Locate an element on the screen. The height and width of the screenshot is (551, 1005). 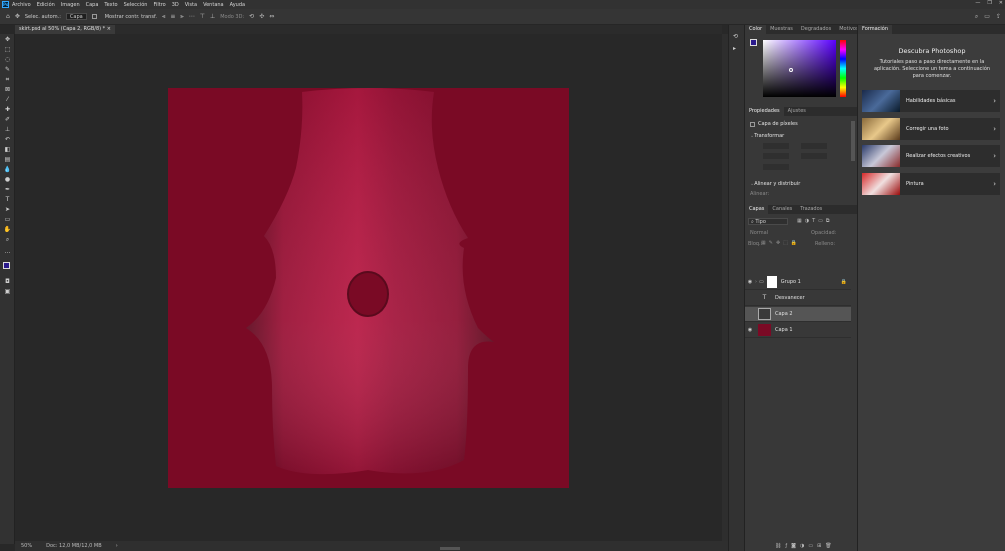
learn-card-basic-skills: Habilidades básicas › is located at coordinates (931, 101).